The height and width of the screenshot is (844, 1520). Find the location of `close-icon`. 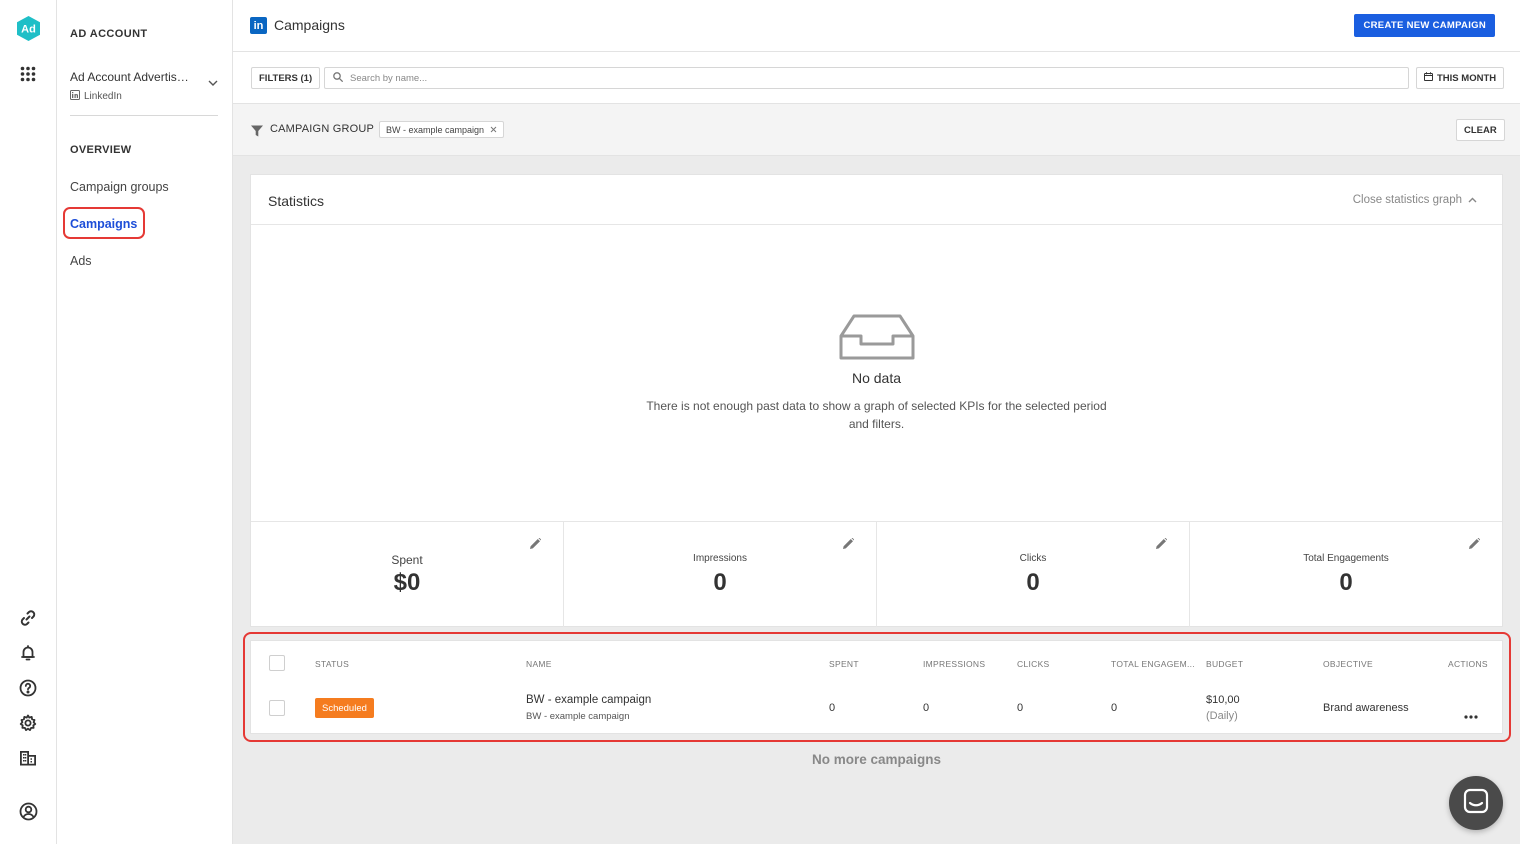

close-icon is located at coordinates (493, 130).